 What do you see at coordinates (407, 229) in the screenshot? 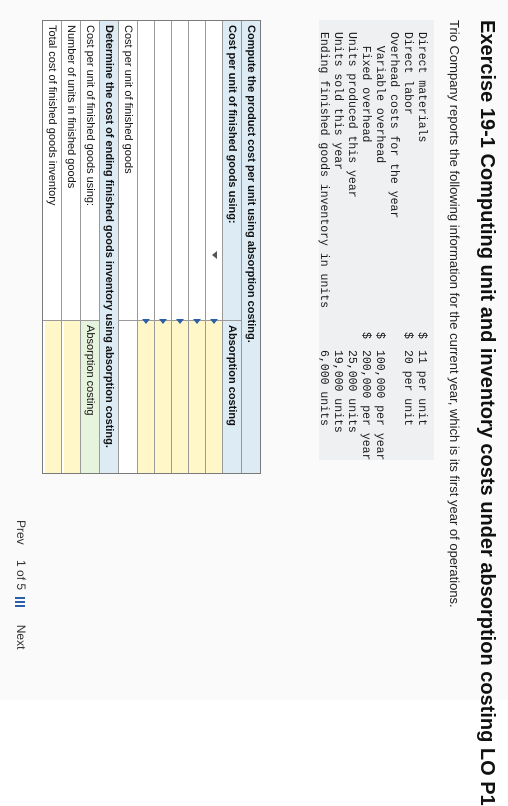
I see `info-row: Direct labor $20 per unit` at bounding box center [407, 229].